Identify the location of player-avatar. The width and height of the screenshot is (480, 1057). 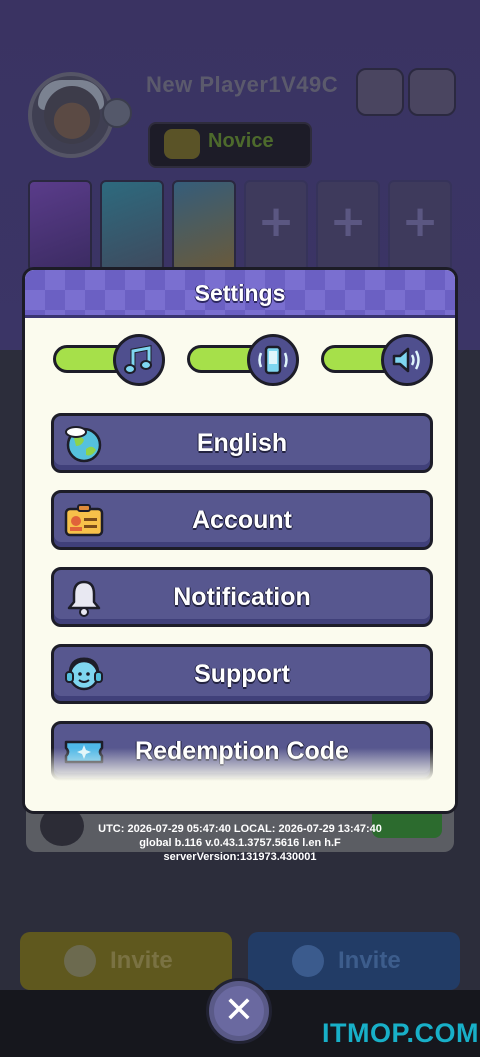
(71, 115).